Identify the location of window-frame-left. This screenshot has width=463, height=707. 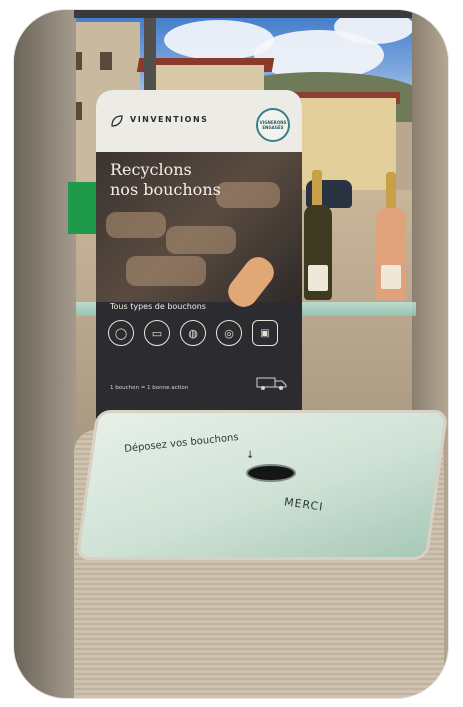
(45, 354).